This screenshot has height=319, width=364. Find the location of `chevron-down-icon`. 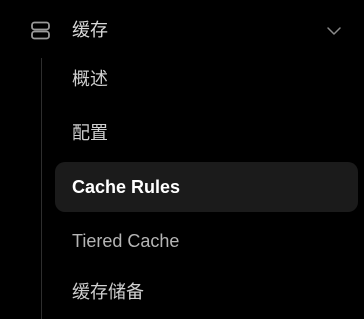

chevron-down-icon is located at coordinates (334, 30).